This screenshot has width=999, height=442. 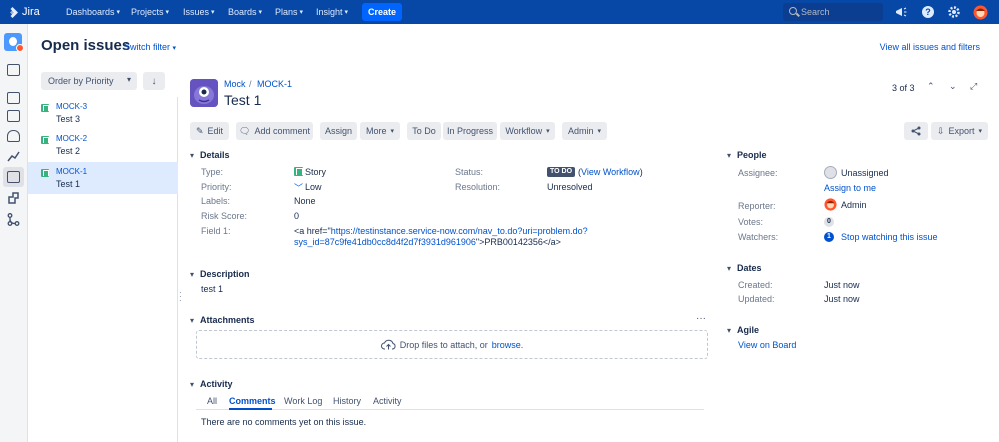 I want to click on admin-label: Admin, so click(x=580, y=131).